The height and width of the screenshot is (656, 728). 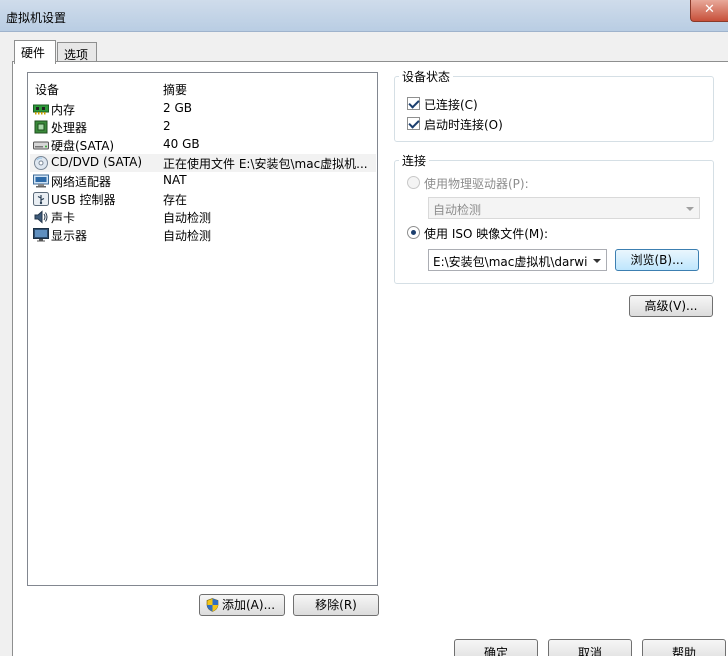 What do you see at coordinates (83, 146) in the screenshot?
I see `device-name: 硬盘(SATA)` at bounding box center [83, 146].